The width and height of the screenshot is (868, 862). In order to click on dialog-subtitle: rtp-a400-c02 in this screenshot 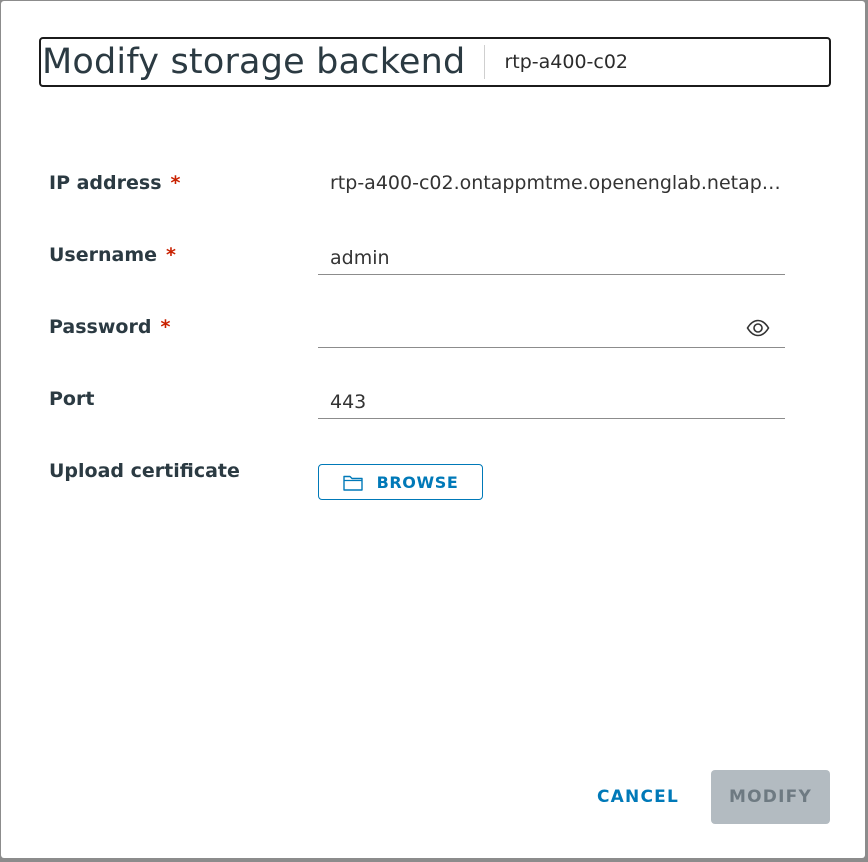, I will do `click(566, 62)`.